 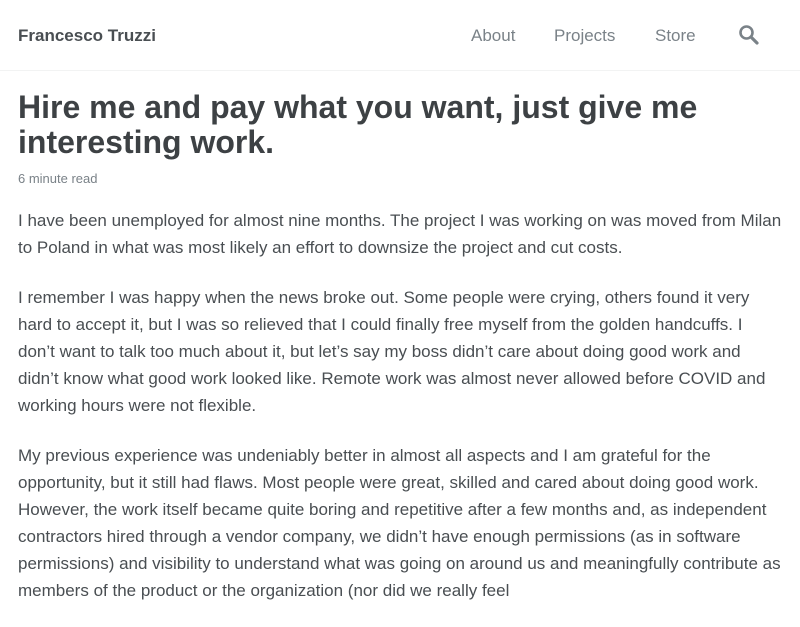 I want to click on nav-link-projects: Projects, so click(x=584, y=36).